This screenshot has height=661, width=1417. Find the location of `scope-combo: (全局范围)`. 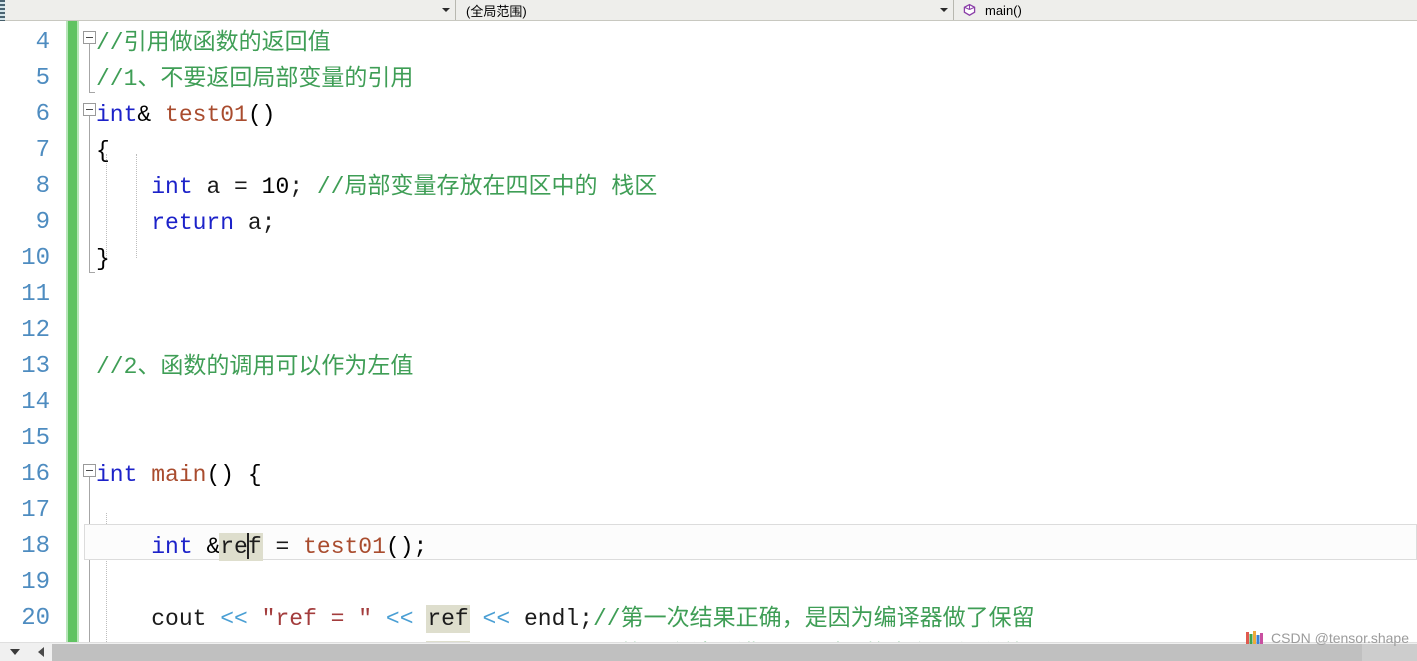

scope-combo: (全局范围) is located at coordinates (705, 10).